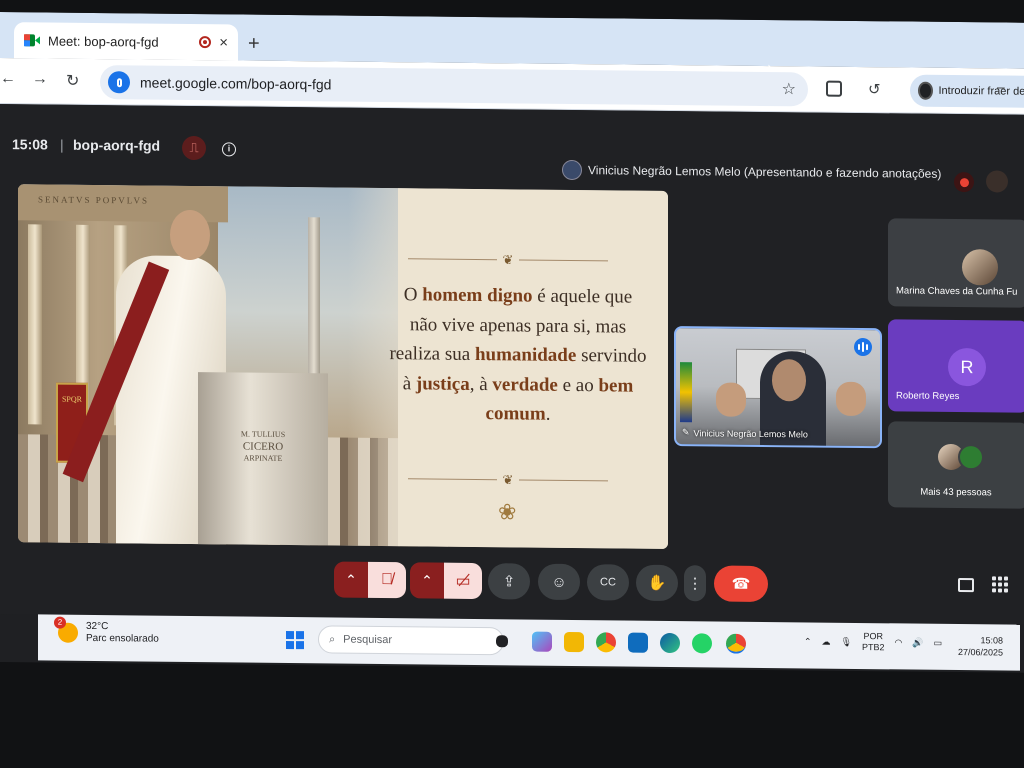  Describe the element at coordinates (509, 581) in the screenshot. I see `present-screen-button: ⇪` at that location.